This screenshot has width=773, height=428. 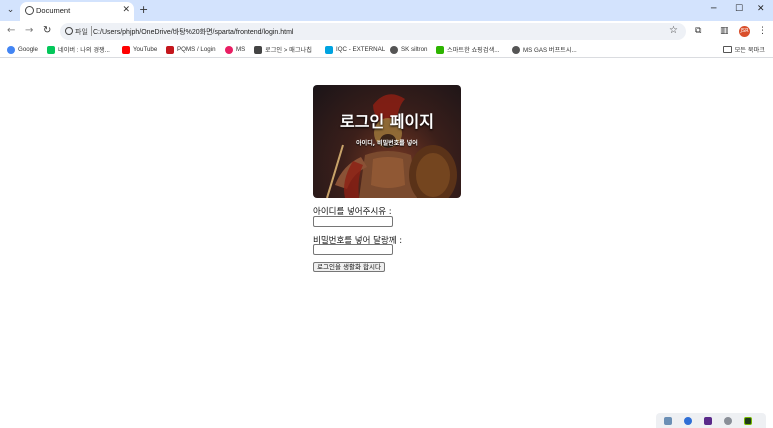 What do you see at coordinates (126, 10) in the screenshot?
I see `close-tab-icon: ✕` at bounding box center [126, 10].